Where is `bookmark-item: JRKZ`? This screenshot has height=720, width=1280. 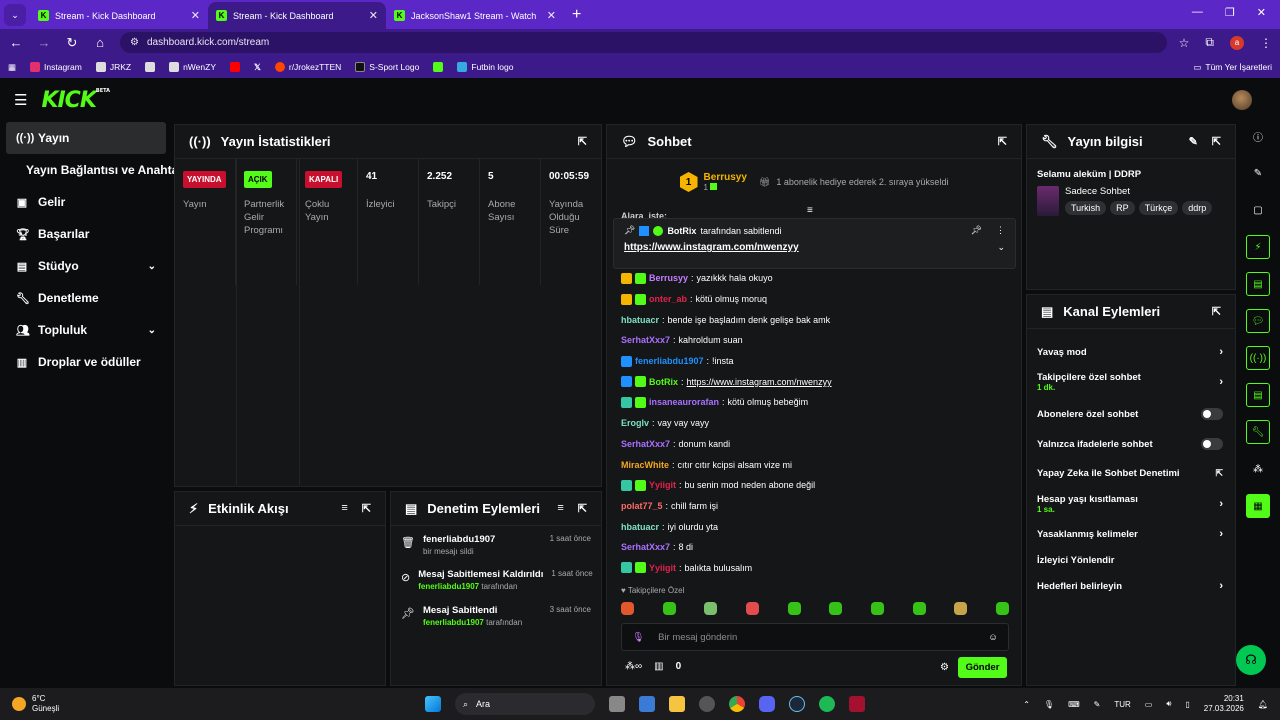
bookmark-item: JRKZ is located at coordinates (113, 67).